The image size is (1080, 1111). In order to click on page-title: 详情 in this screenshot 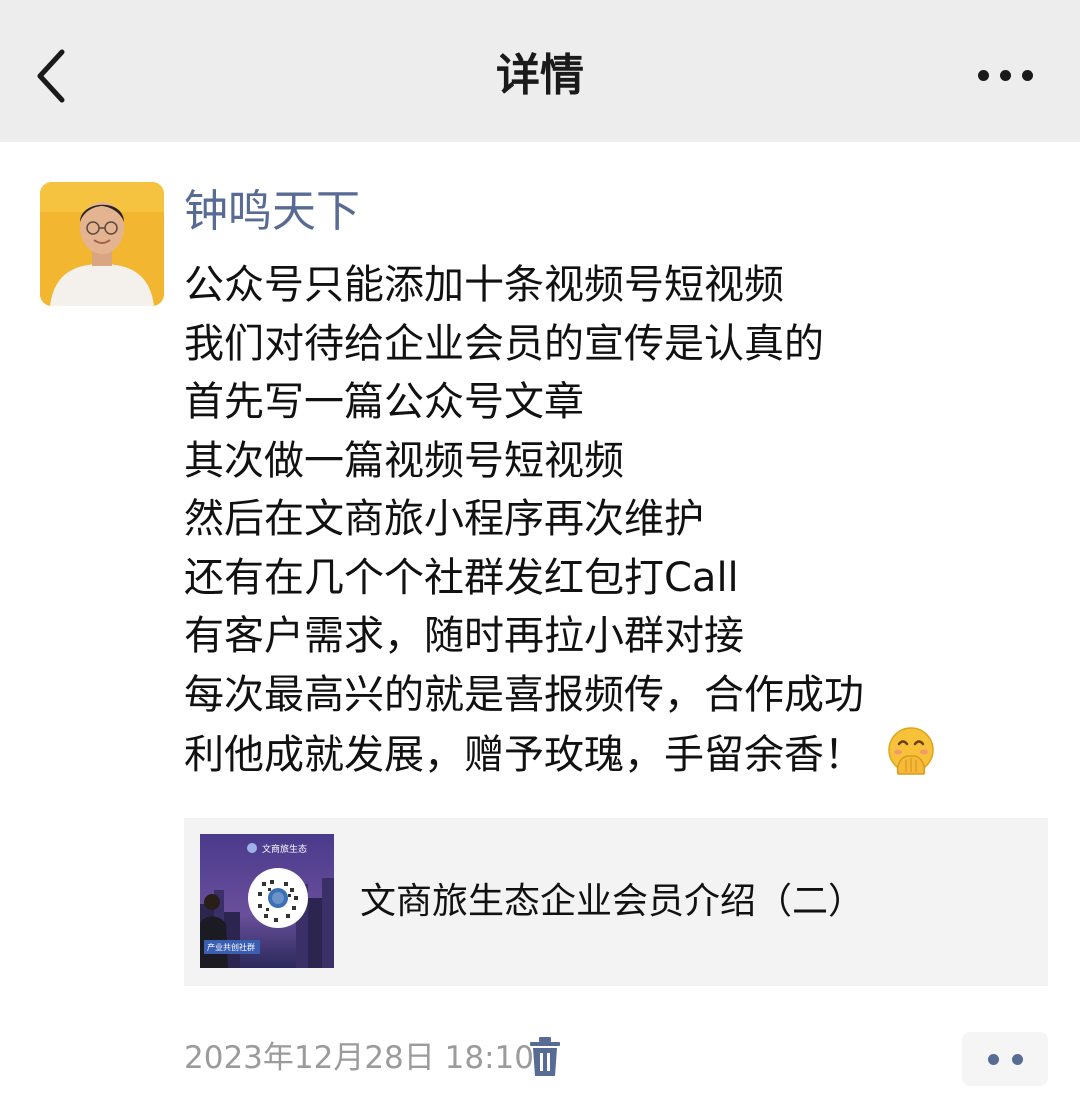, I will do `click(540, 75)`.